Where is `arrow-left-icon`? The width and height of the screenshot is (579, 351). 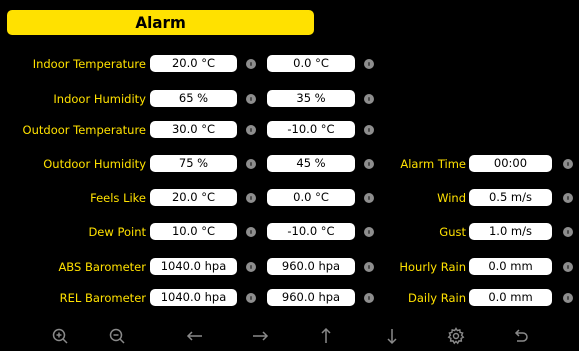
arrow-left-icon is located at coordinates (195, 336).